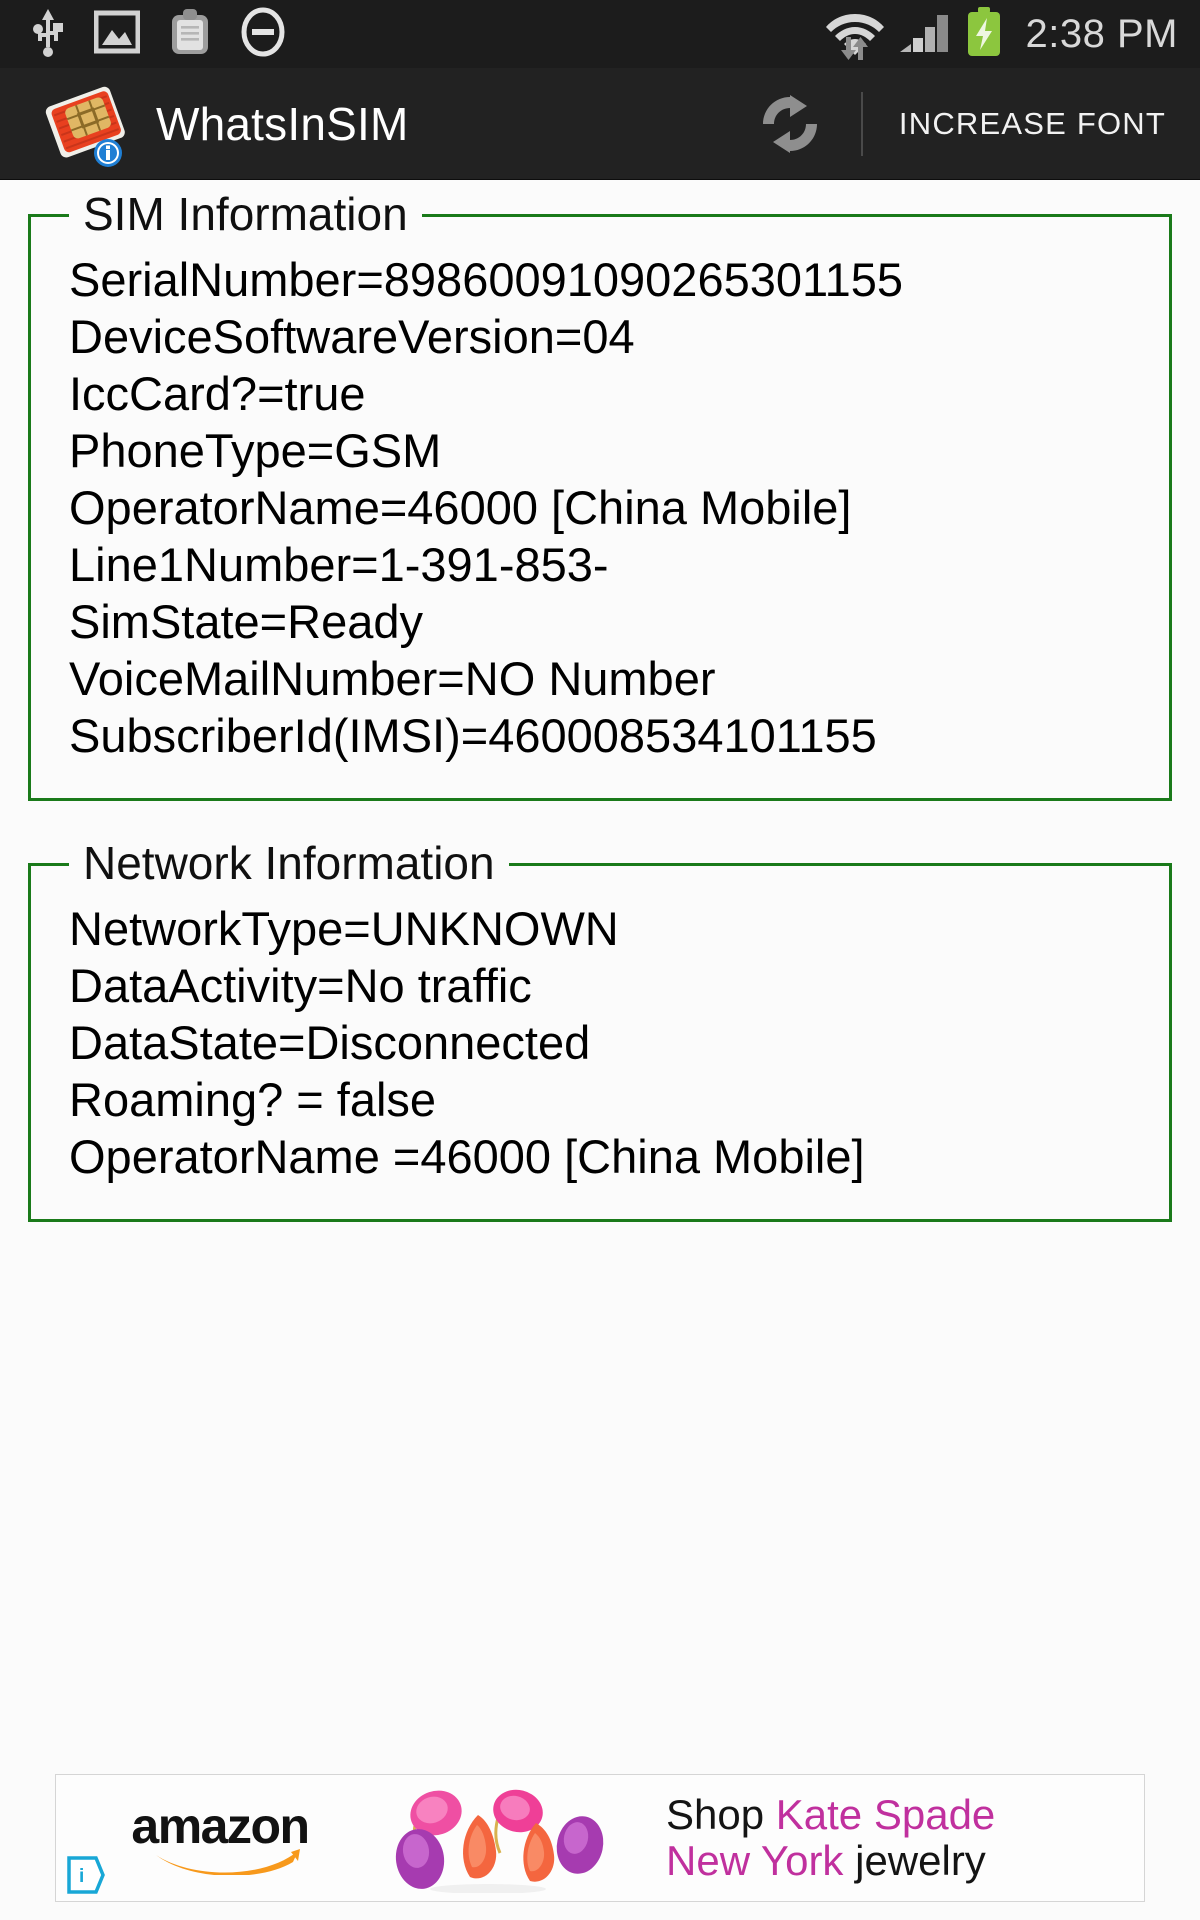 The height and width of the screenshot is (1920, 1200). Describe the element at coordinates (1101, 33) in the screenshot. I see `status-bar-clock: 2:38 PM` at that location.